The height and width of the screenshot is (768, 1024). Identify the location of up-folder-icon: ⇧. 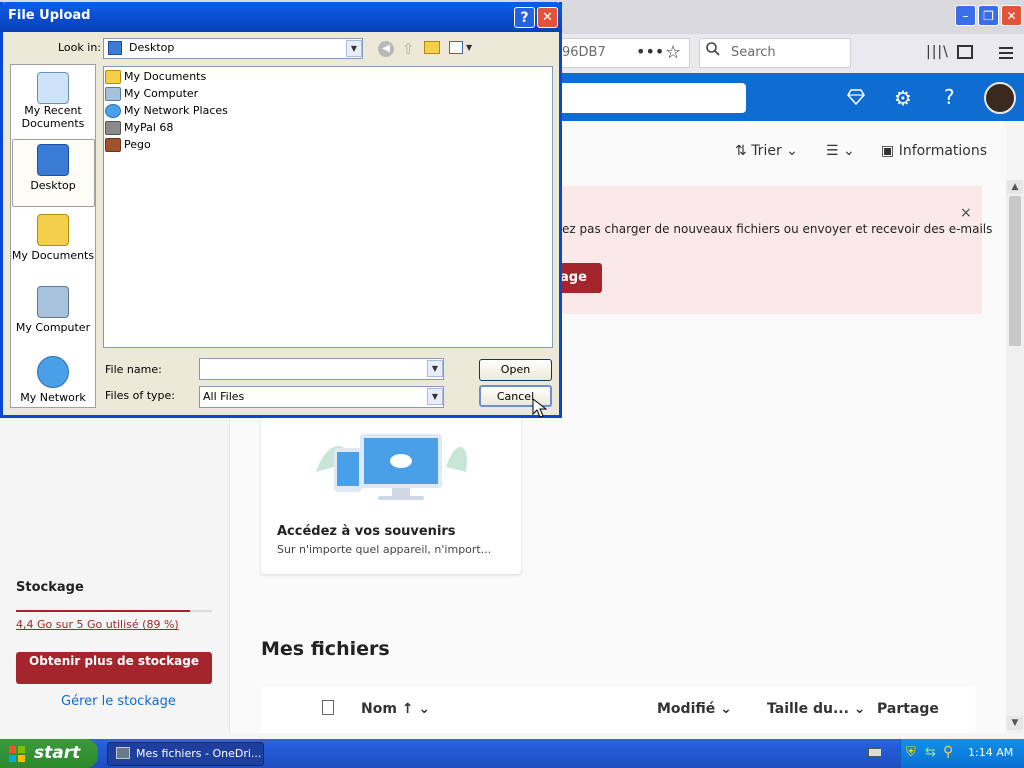
(408, 49).